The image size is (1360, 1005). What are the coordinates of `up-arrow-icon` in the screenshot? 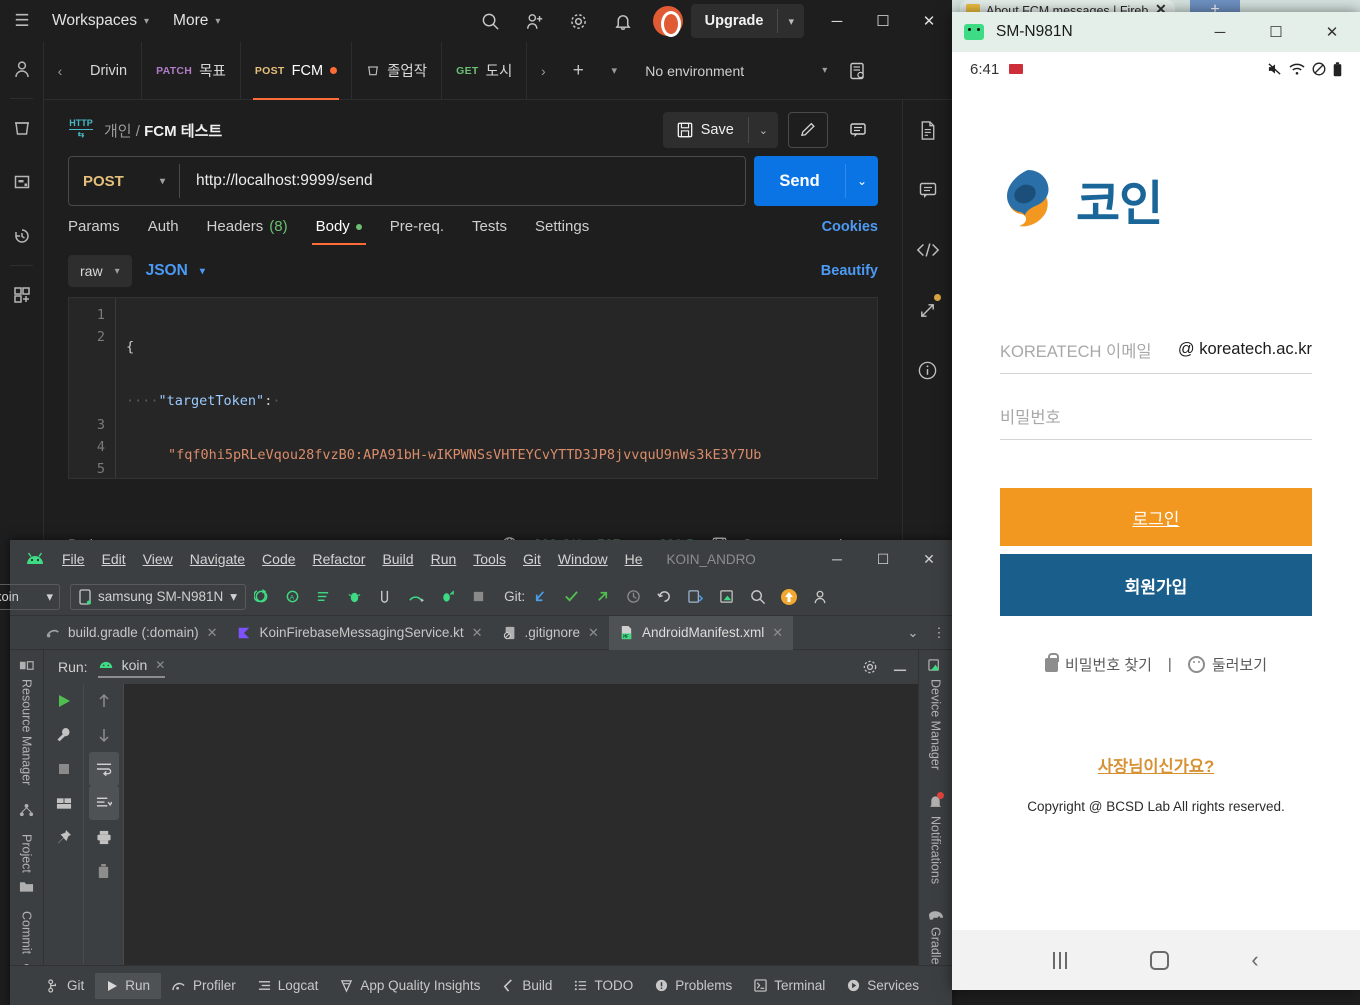 It's located at (103, 701).